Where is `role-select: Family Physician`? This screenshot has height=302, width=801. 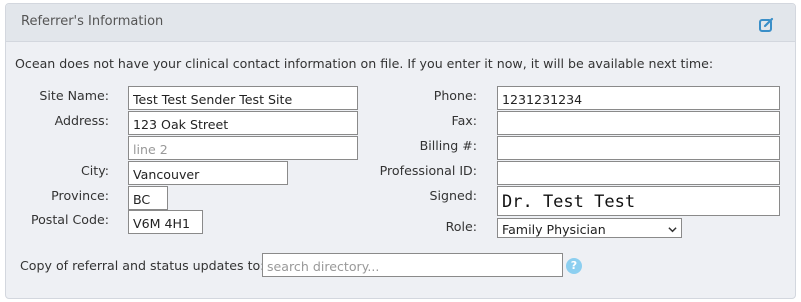 role-select: Family Physician is located at coordinates (589, 228).